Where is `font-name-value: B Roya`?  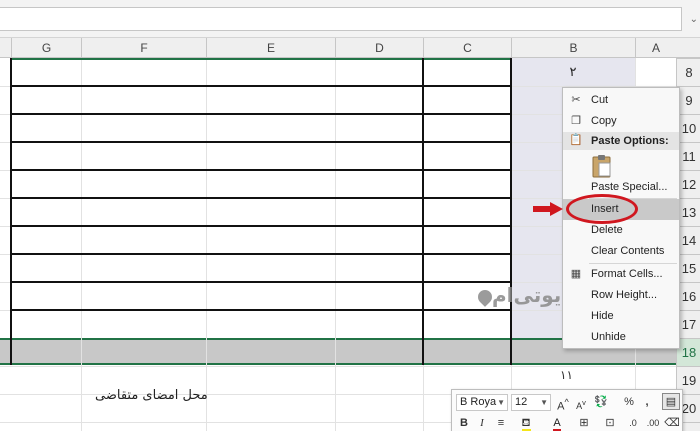
font-name-value: B Roya is located at coordinates (478, 402).